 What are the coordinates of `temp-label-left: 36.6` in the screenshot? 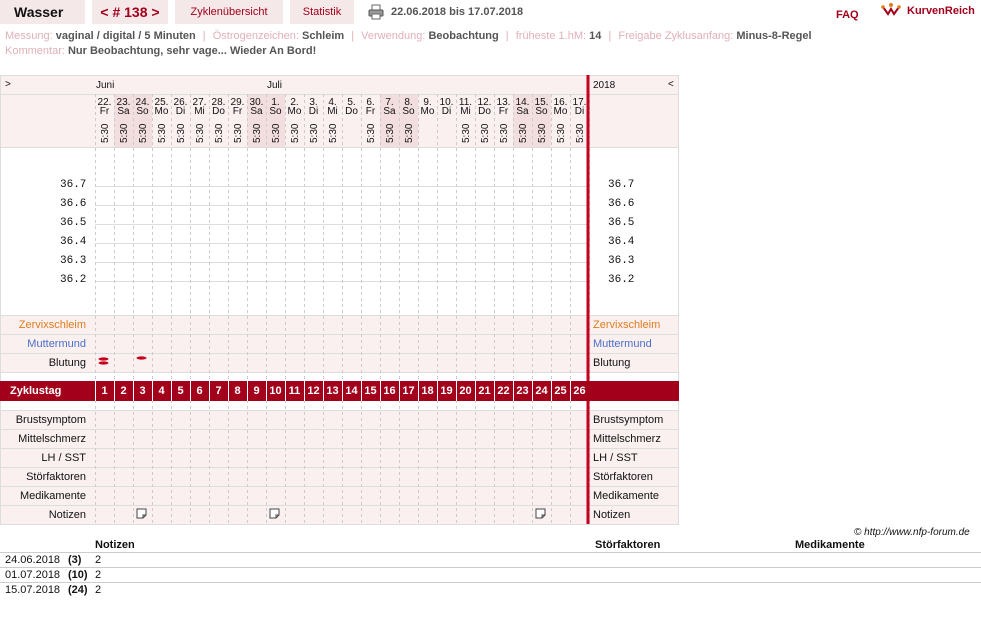 It's located at (73, 204).